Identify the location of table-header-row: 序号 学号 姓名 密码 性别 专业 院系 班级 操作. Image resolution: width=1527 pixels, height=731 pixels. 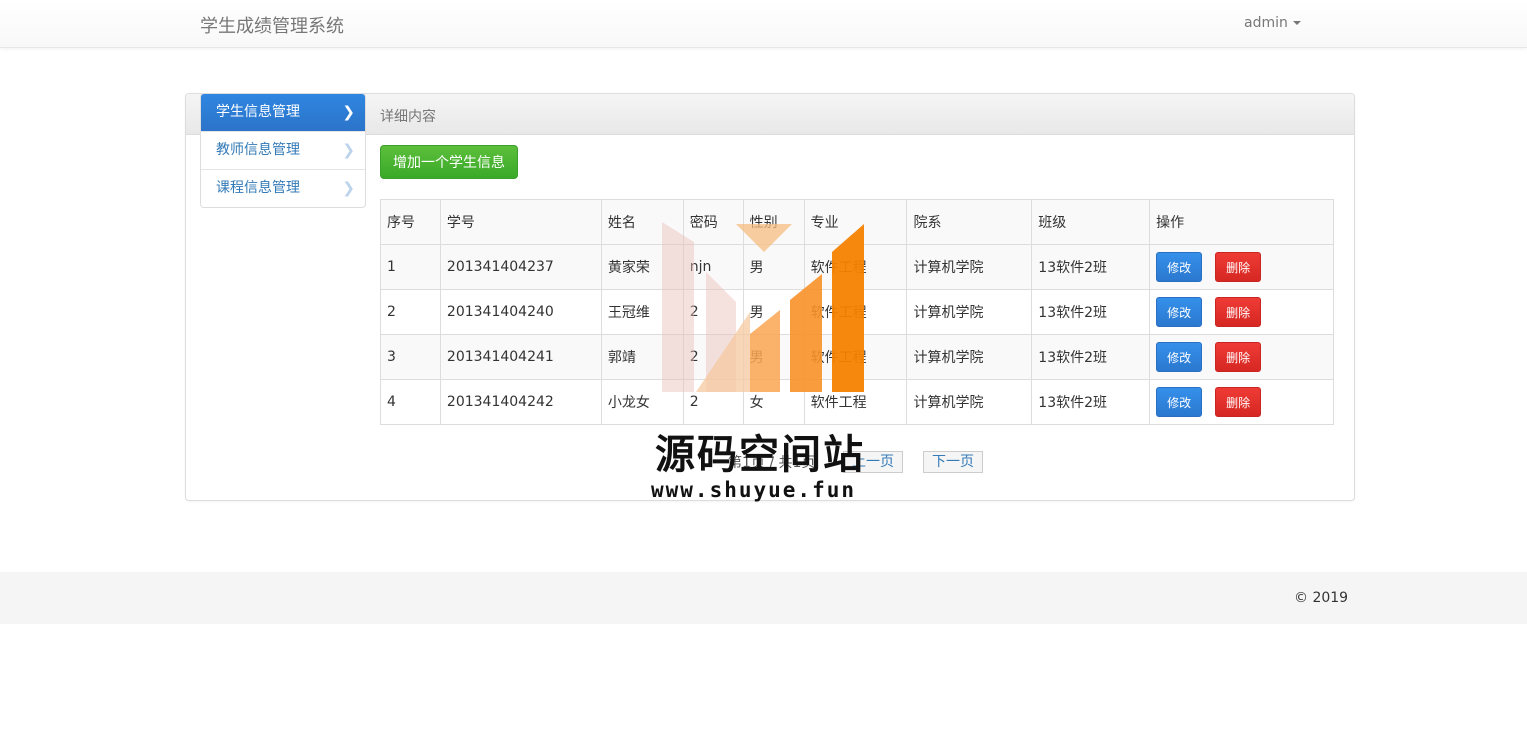
(857, 222).